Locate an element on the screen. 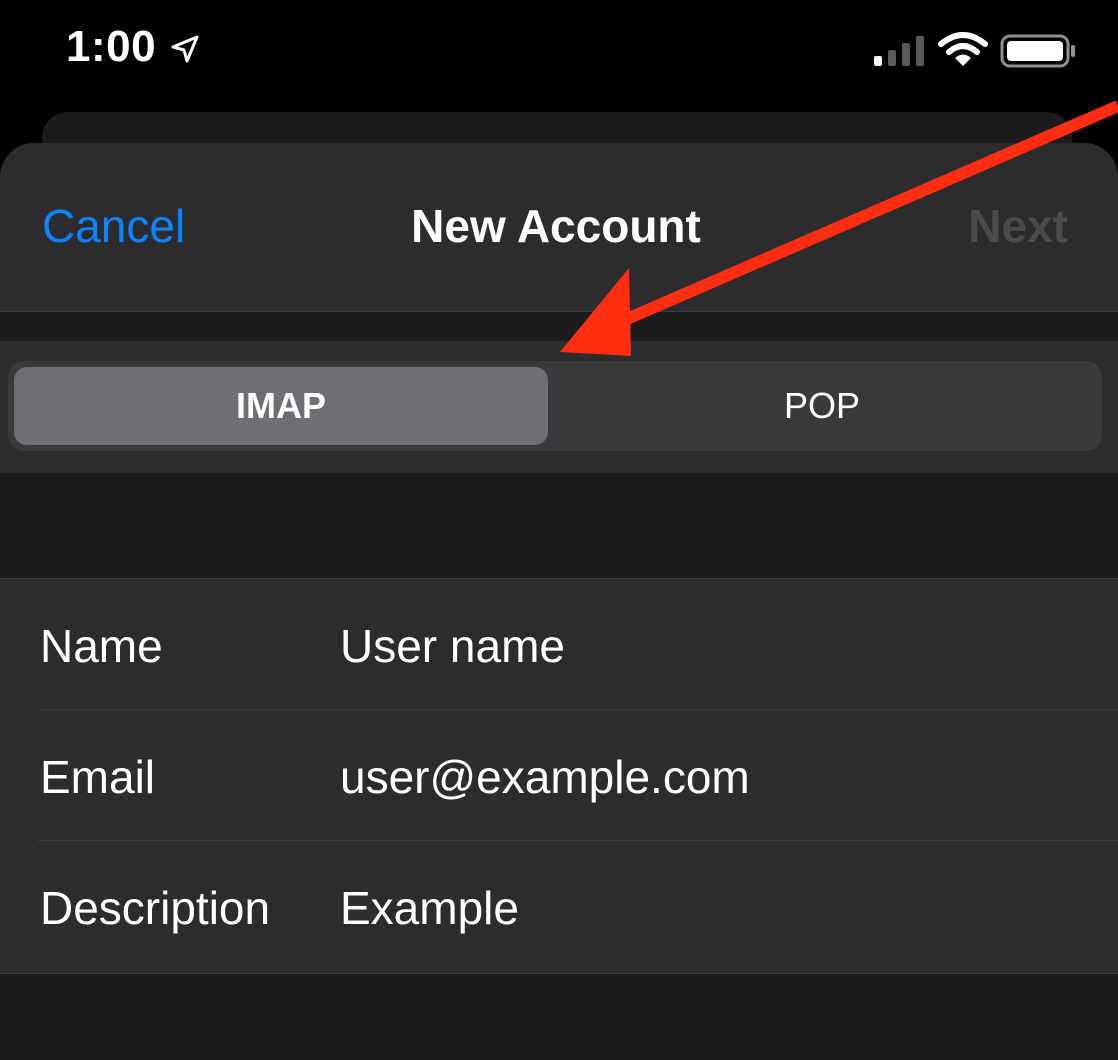 The height and width of the screenshot is (1060, 1118). next-button: Next is located at coordinates (1018, 226).